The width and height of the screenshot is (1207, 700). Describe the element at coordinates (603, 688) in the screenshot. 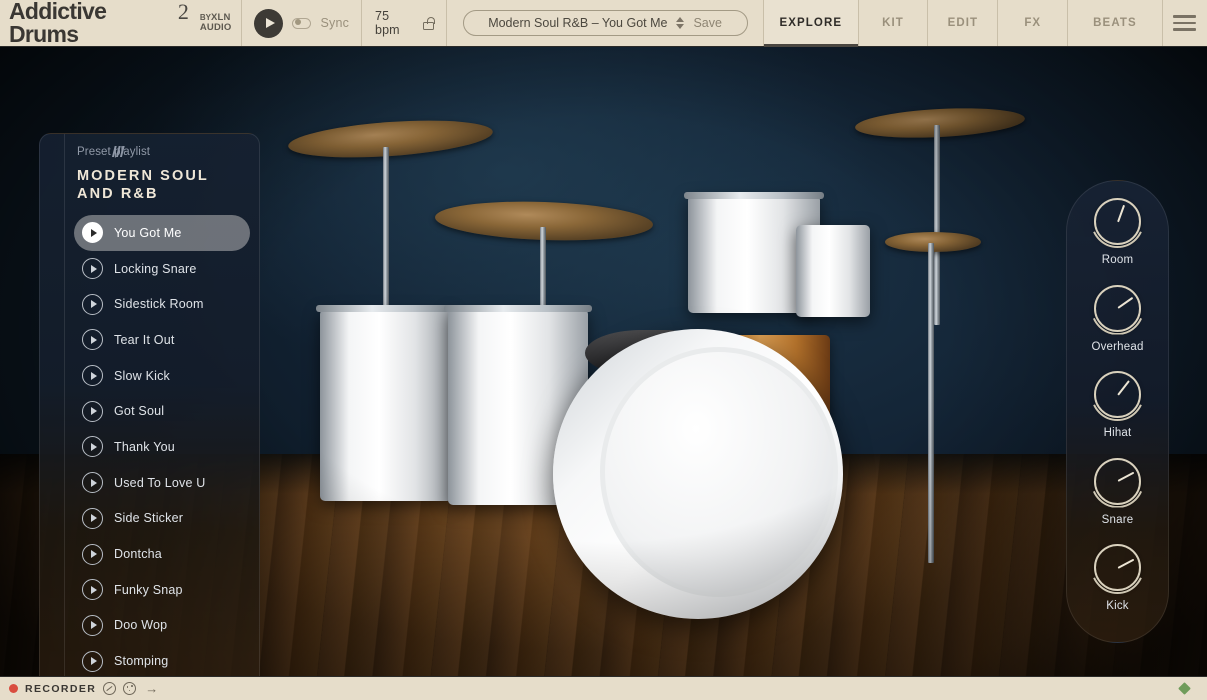

I see `recorder-bar: RECORDER →` at that location.